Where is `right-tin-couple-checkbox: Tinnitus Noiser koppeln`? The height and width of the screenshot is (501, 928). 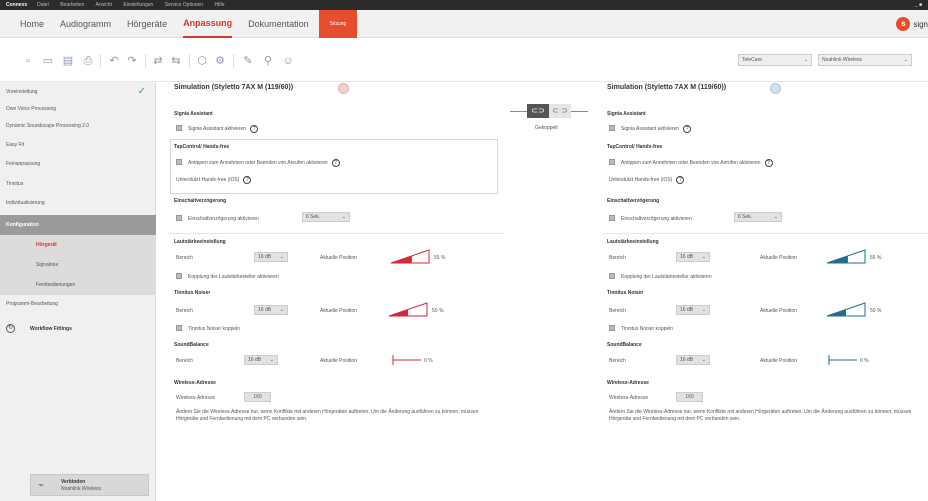 right-tin-couple-checkbox: Tinnitus Noiser koppeln is located at coordinates (641, 328).